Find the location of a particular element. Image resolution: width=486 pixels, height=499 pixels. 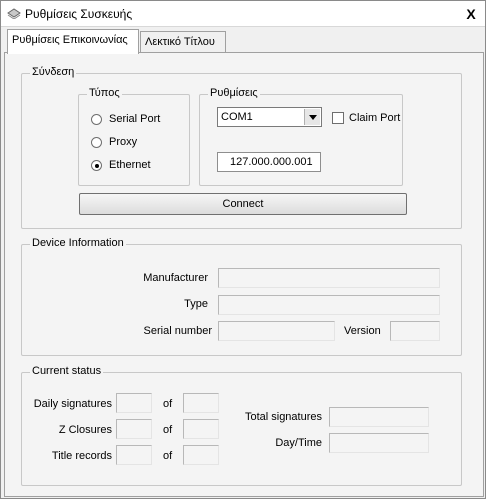

z-closures-label: Z Closures is located at coordinates (85, 430).